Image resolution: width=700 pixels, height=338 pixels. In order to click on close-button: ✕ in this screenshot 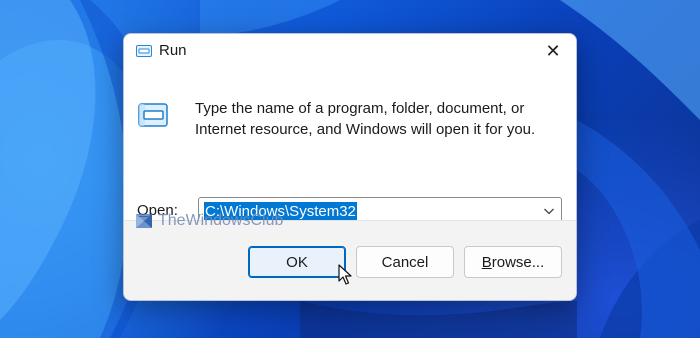, I will do `click(553, 51)`.